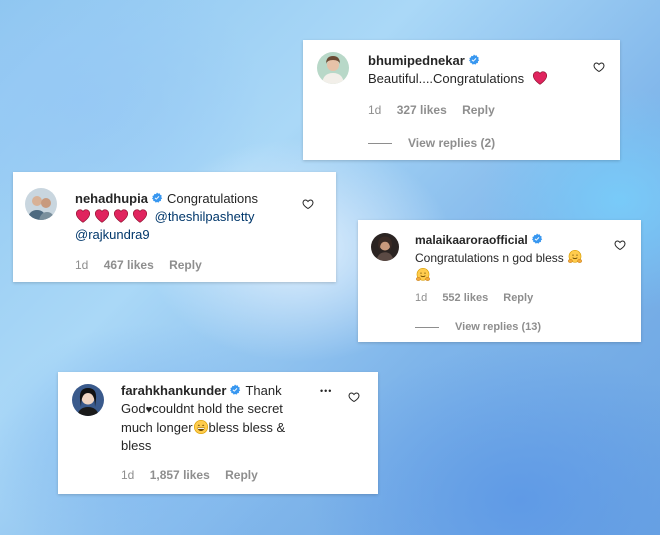 The height and width of the screenshot is (535, 660). I want to click on more-options-icon: •••, so click(326, 391).